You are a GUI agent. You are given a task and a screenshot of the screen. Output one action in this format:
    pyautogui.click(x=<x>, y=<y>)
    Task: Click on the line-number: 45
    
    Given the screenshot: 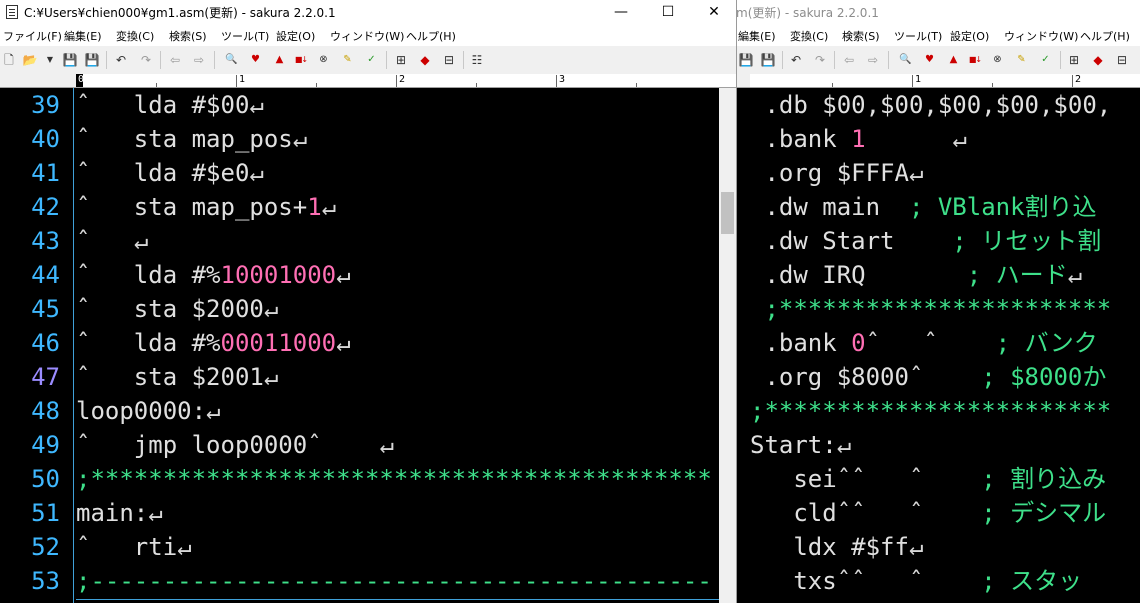 What is the action you would take?
    pyautogui.click(x=45, y=309)
    